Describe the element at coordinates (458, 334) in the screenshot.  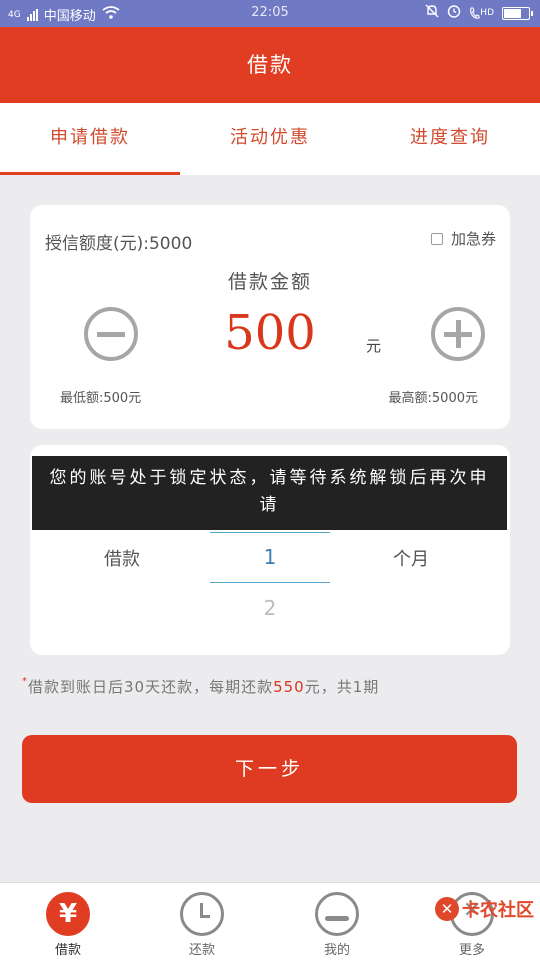
I see `increase-amount-button` at that location.